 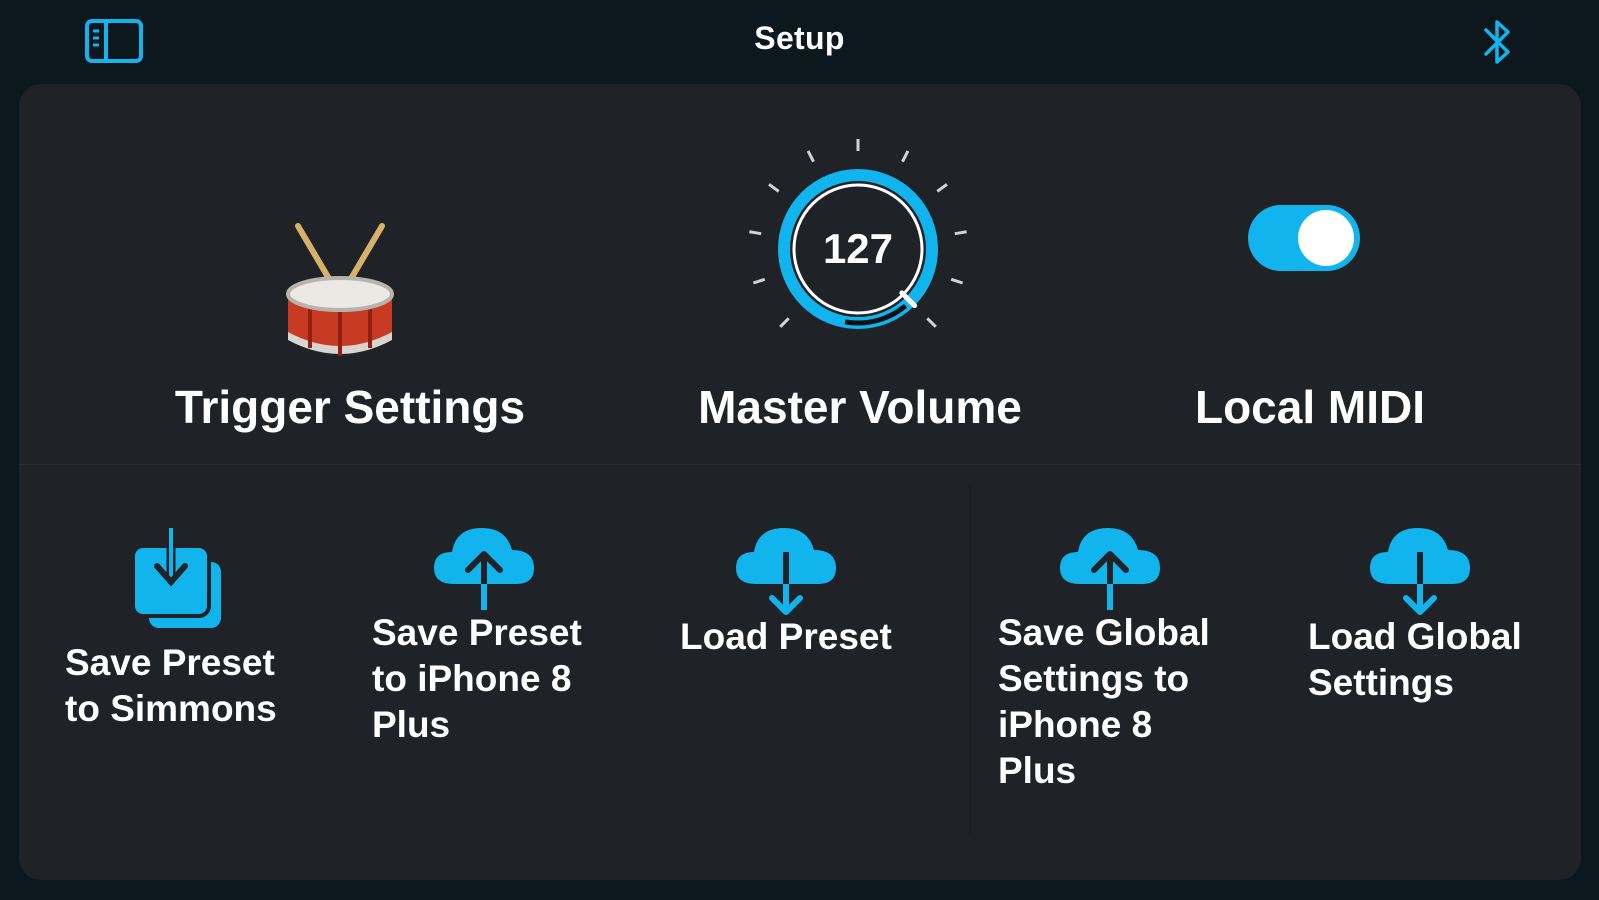 I want to click on load-global-settings-label: Load Global Settings, so click(x=1415, y=659).